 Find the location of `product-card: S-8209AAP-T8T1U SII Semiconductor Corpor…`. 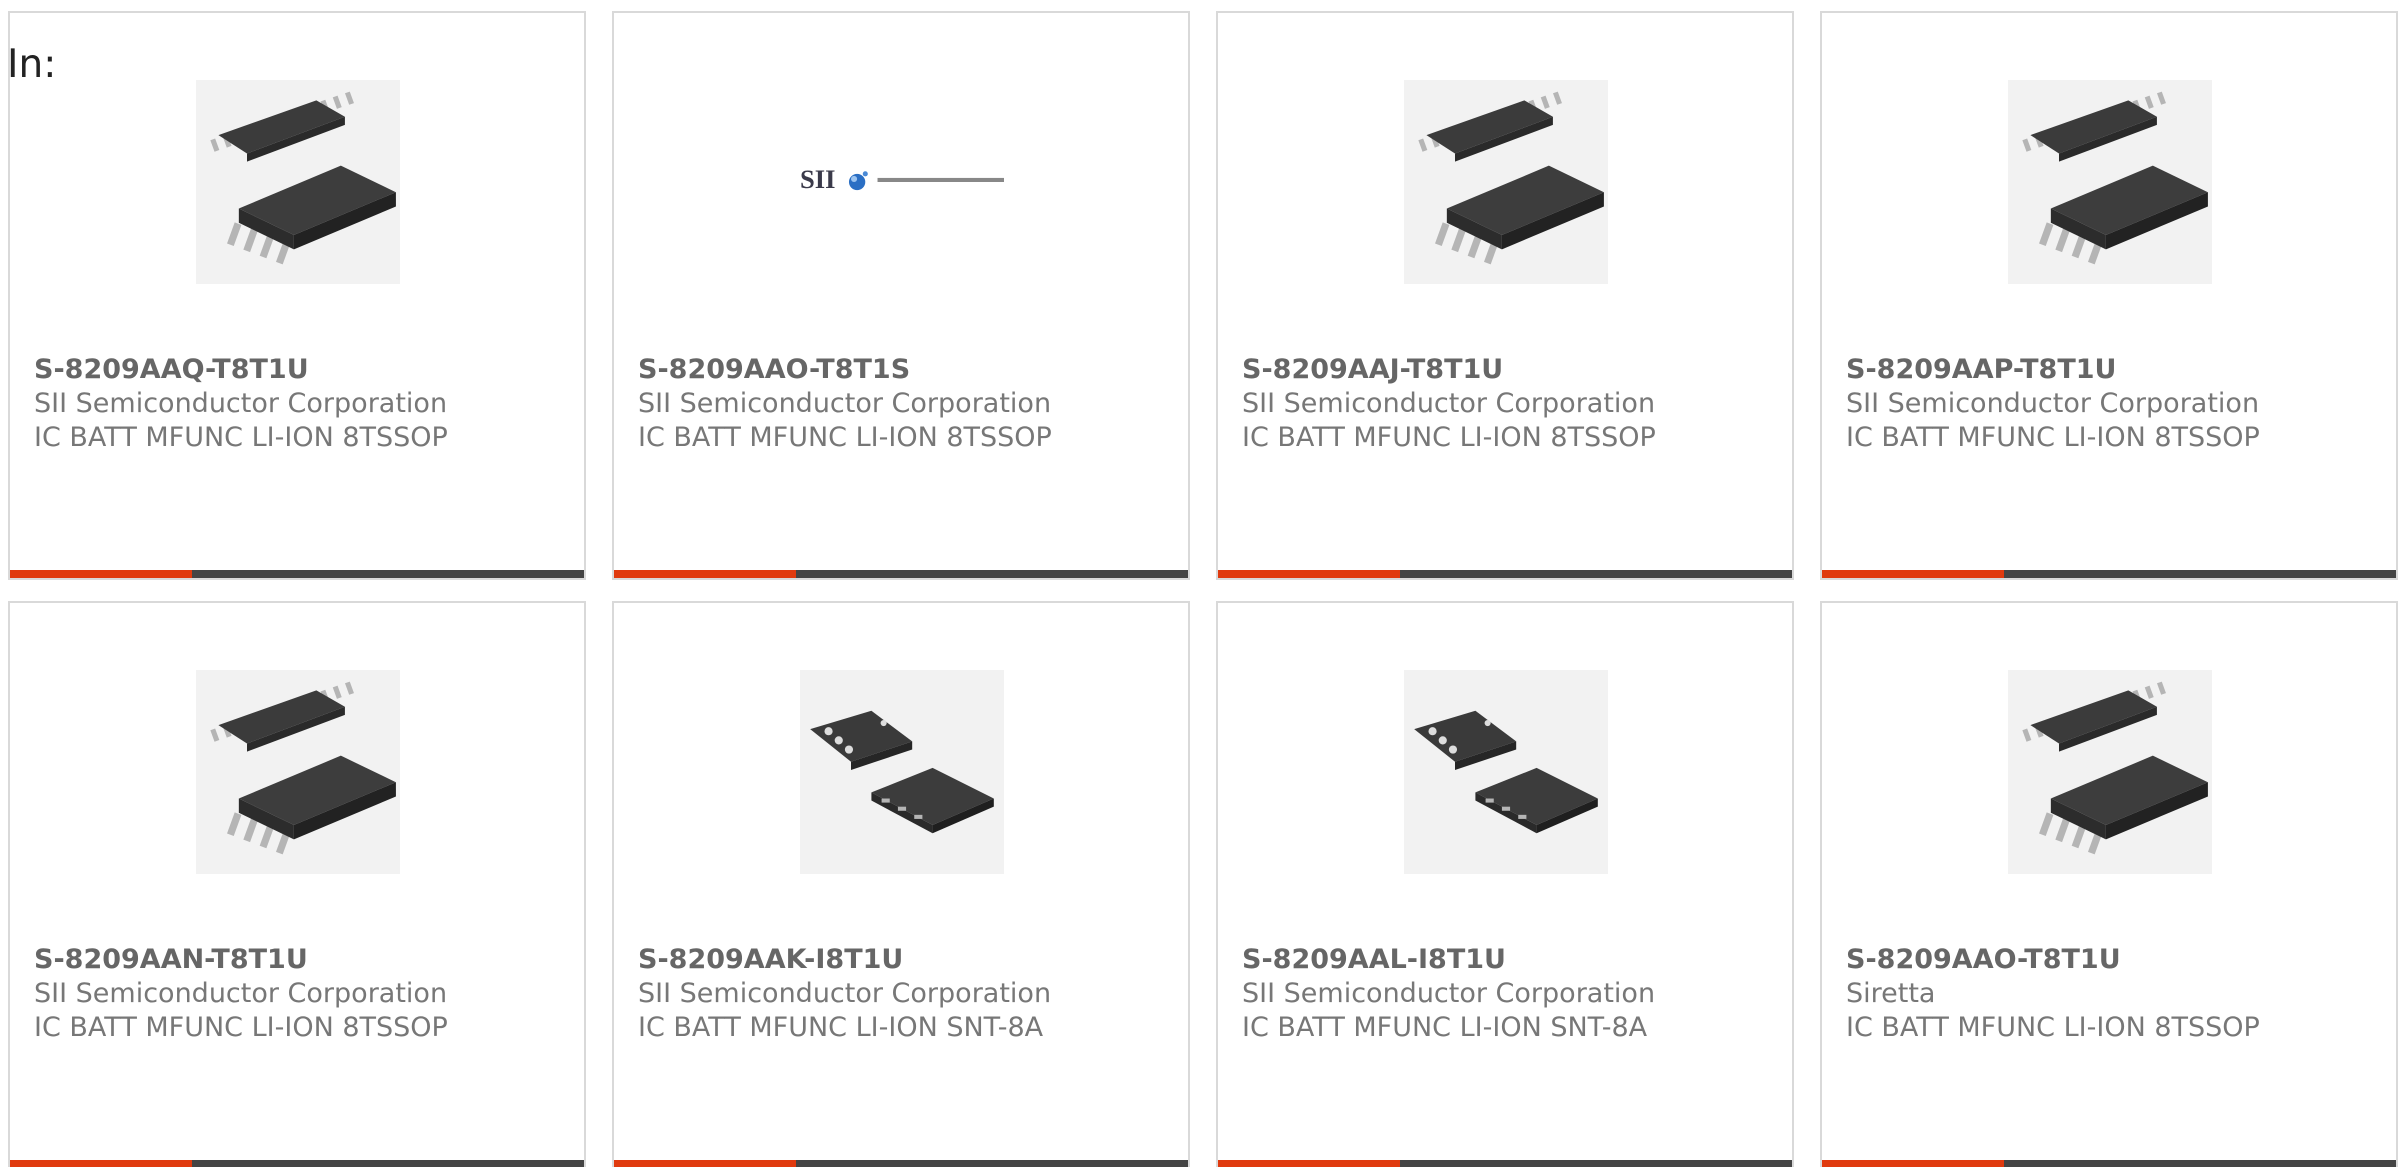

product-card: S-8209AAP-T8T1U SII Semiconductor Corpor… is located at coordinates (2109, 295).